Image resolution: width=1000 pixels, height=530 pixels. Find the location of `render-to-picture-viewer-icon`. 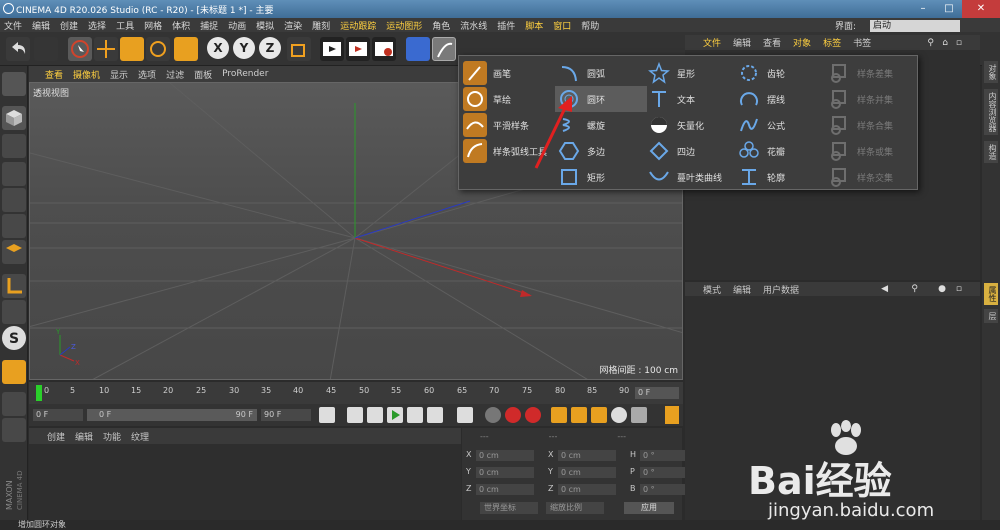

render-to-picture-viewer-icon is located at coordinates (358, 49).